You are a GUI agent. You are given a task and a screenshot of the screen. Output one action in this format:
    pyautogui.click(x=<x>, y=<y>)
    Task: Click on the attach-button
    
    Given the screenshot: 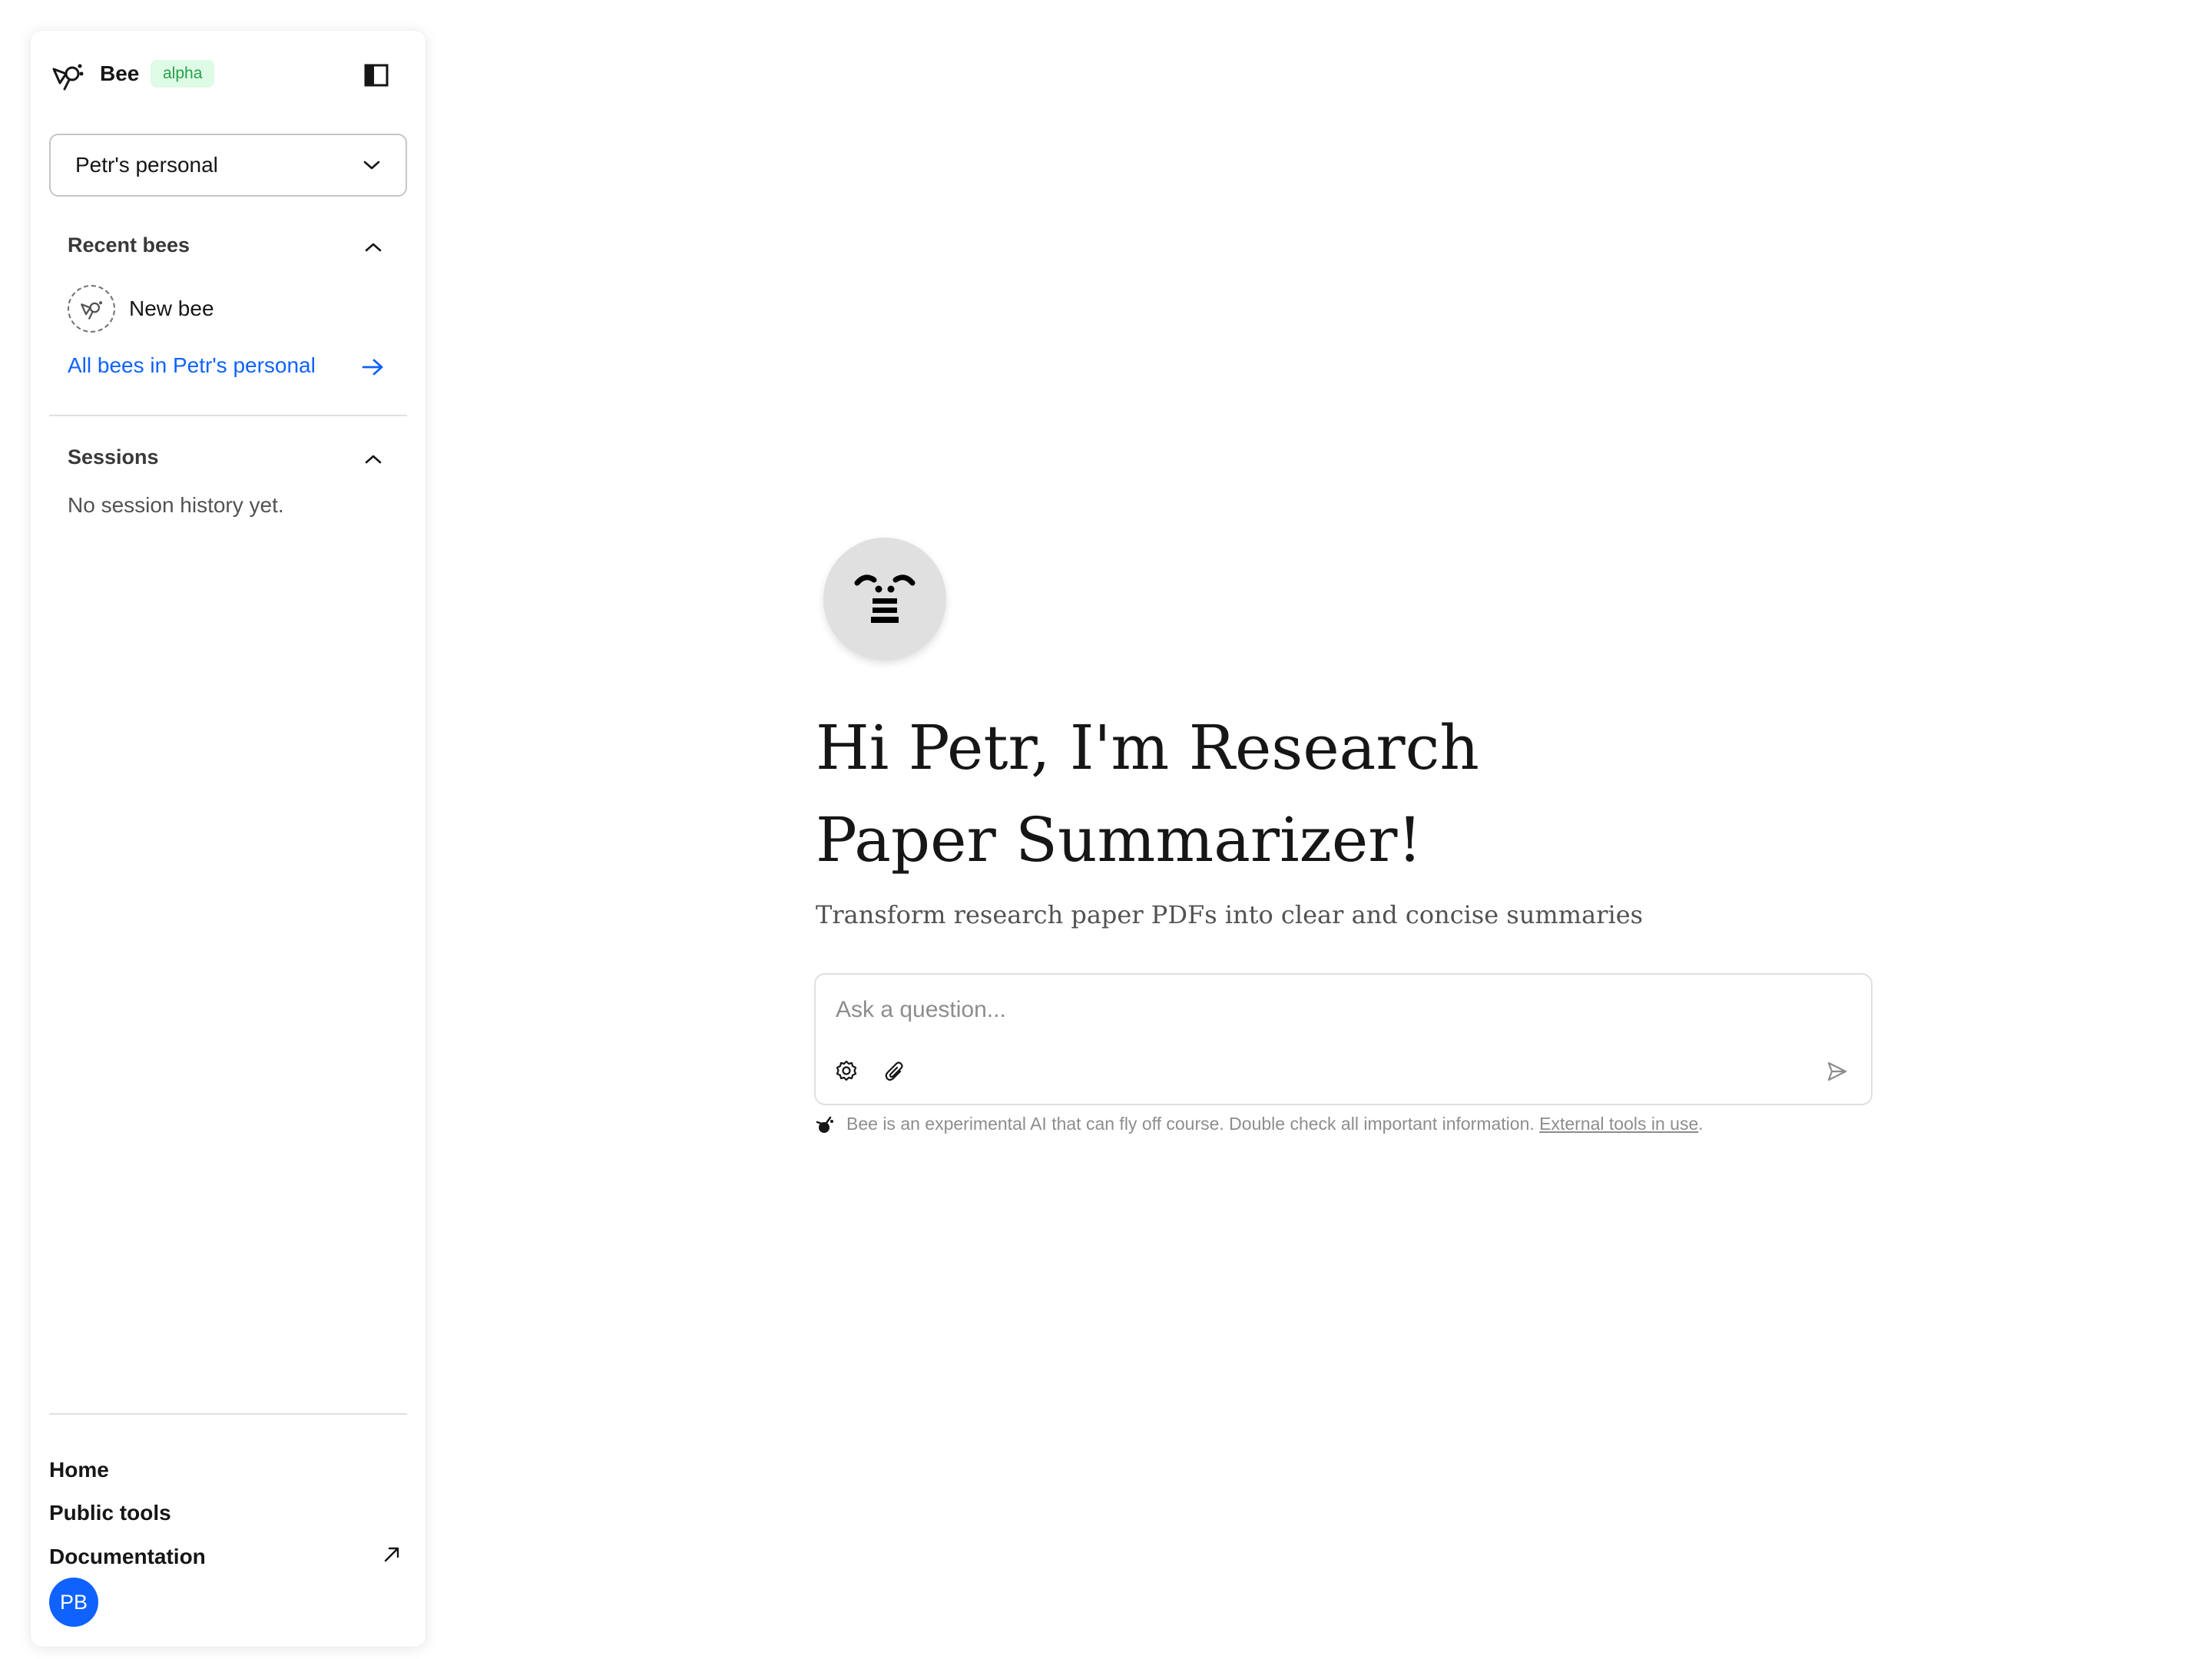 What is the action you would take?
    pyautogui.click(x=896, y=1072)
    